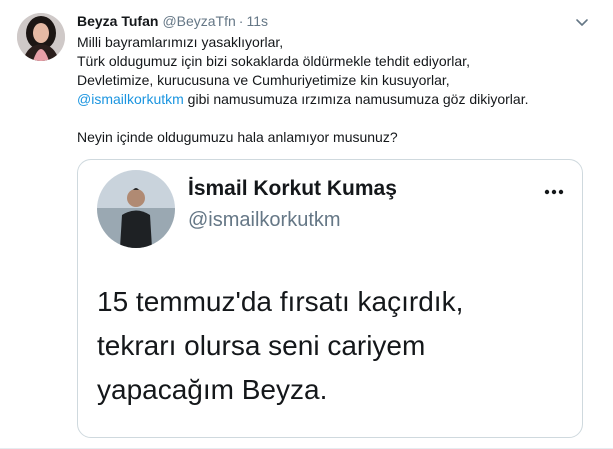 The height and width of the screenshot is (449, 613). Describe the element at coordinates (261, 345) in the screenshot. I see `quoted-line: tekrarı olursa seni cariyem` at that location.